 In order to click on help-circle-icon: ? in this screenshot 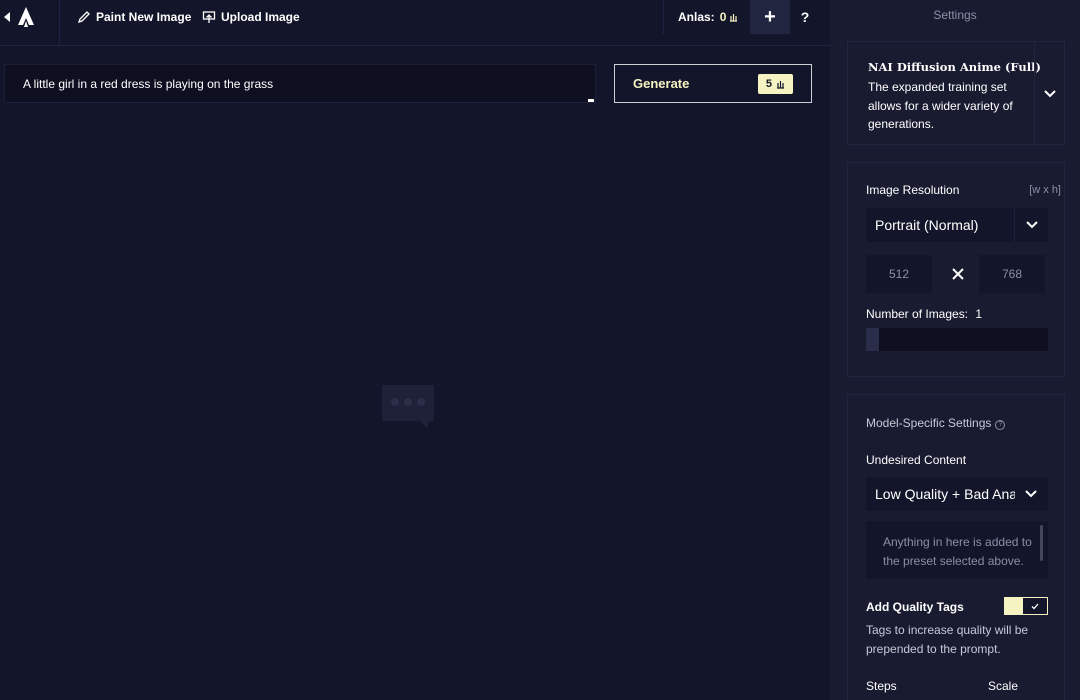, I will do `click(1000, 425)`.